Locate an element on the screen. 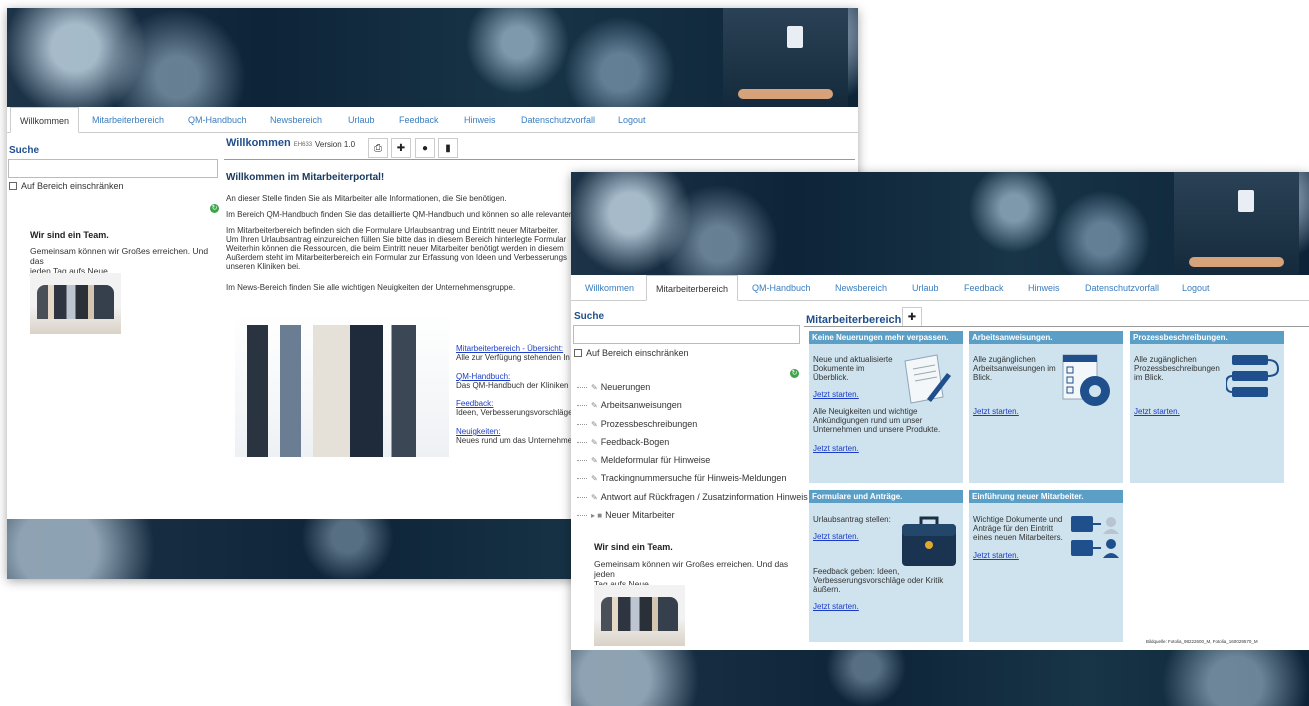 This screenshot has width=1309, height=706. tree-item-arbeitsanweisungen: ✎ Arbeitsanweisungen is located at coordinates (691, 405).